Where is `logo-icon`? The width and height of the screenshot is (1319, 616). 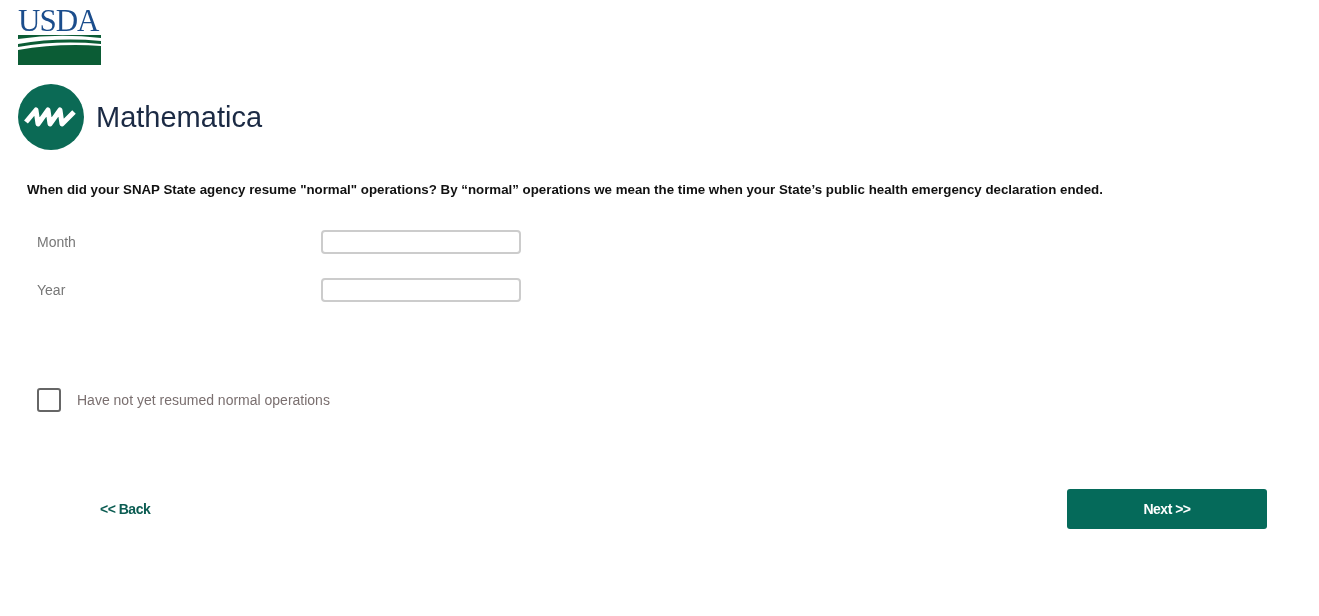
logo-icon is located at coordinates (51, 117).